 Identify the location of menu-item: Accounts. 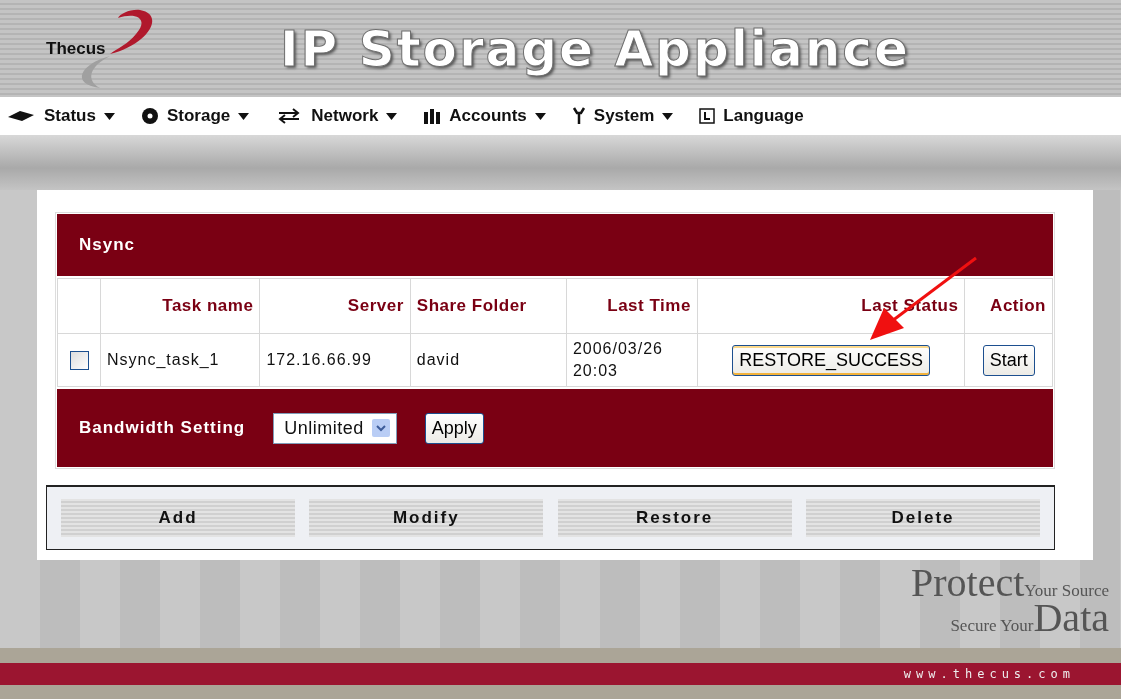
(484, 116).